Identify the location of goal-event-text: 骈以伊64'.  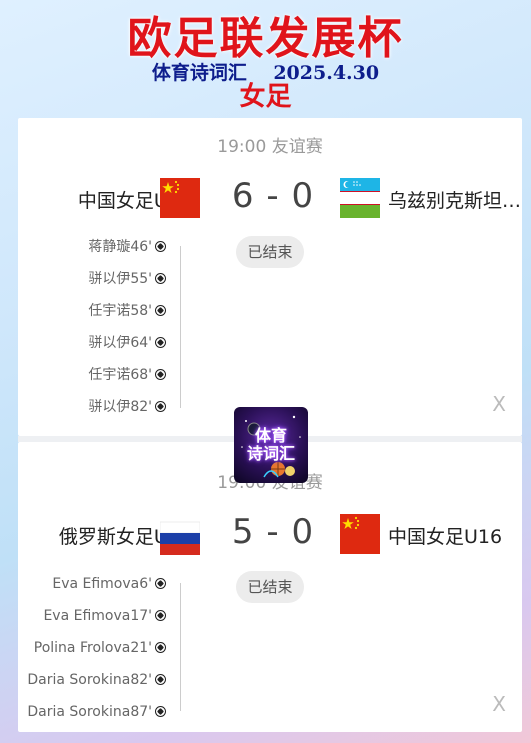
(120, 343).